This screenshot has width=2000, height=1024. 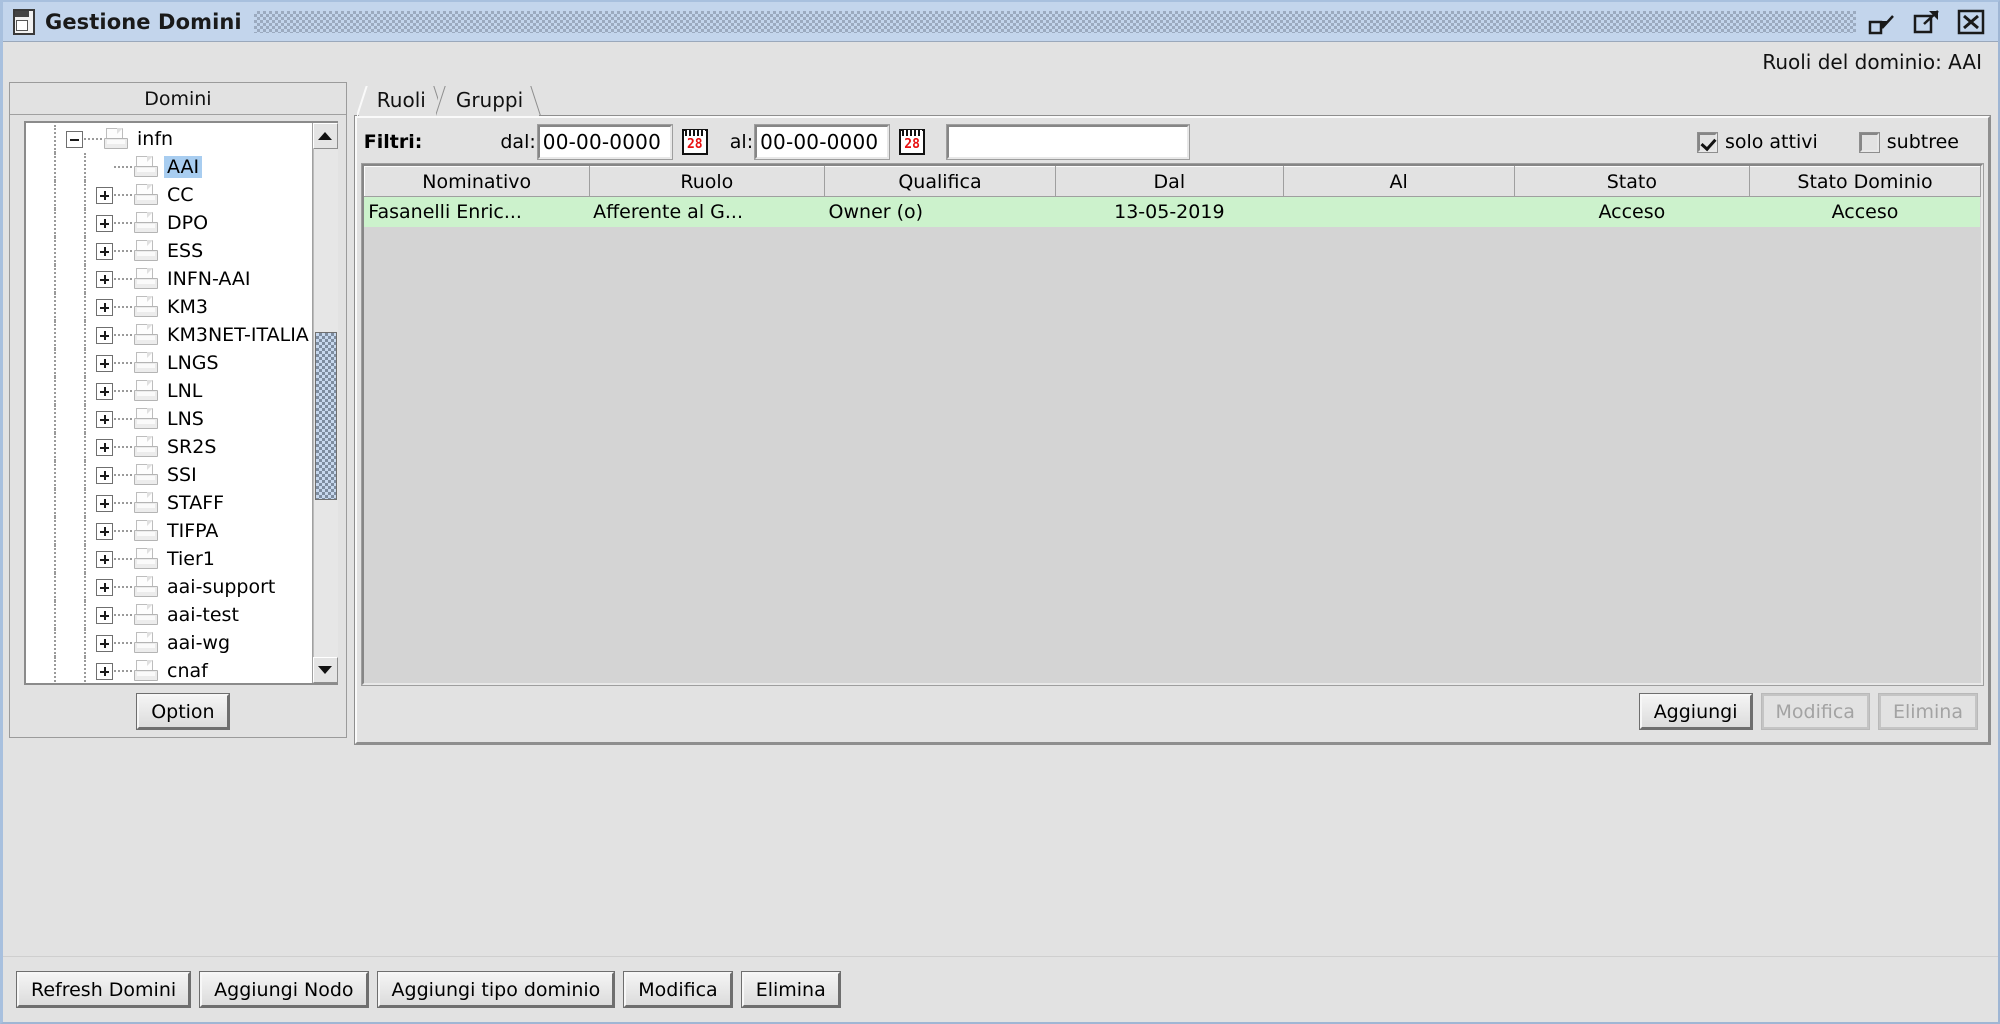 What do you see at coordinates (187, 307) in the screenshot?
I see `tree-item-label: KM3` at bounding box center [187, 307].